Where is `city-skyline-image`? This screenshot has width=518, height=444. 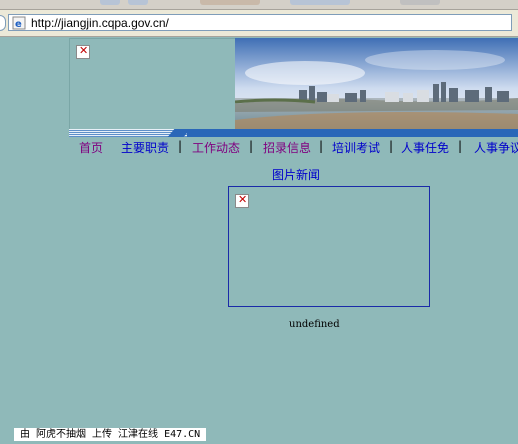 city-skyline-image is located at coordinates (376, 84).